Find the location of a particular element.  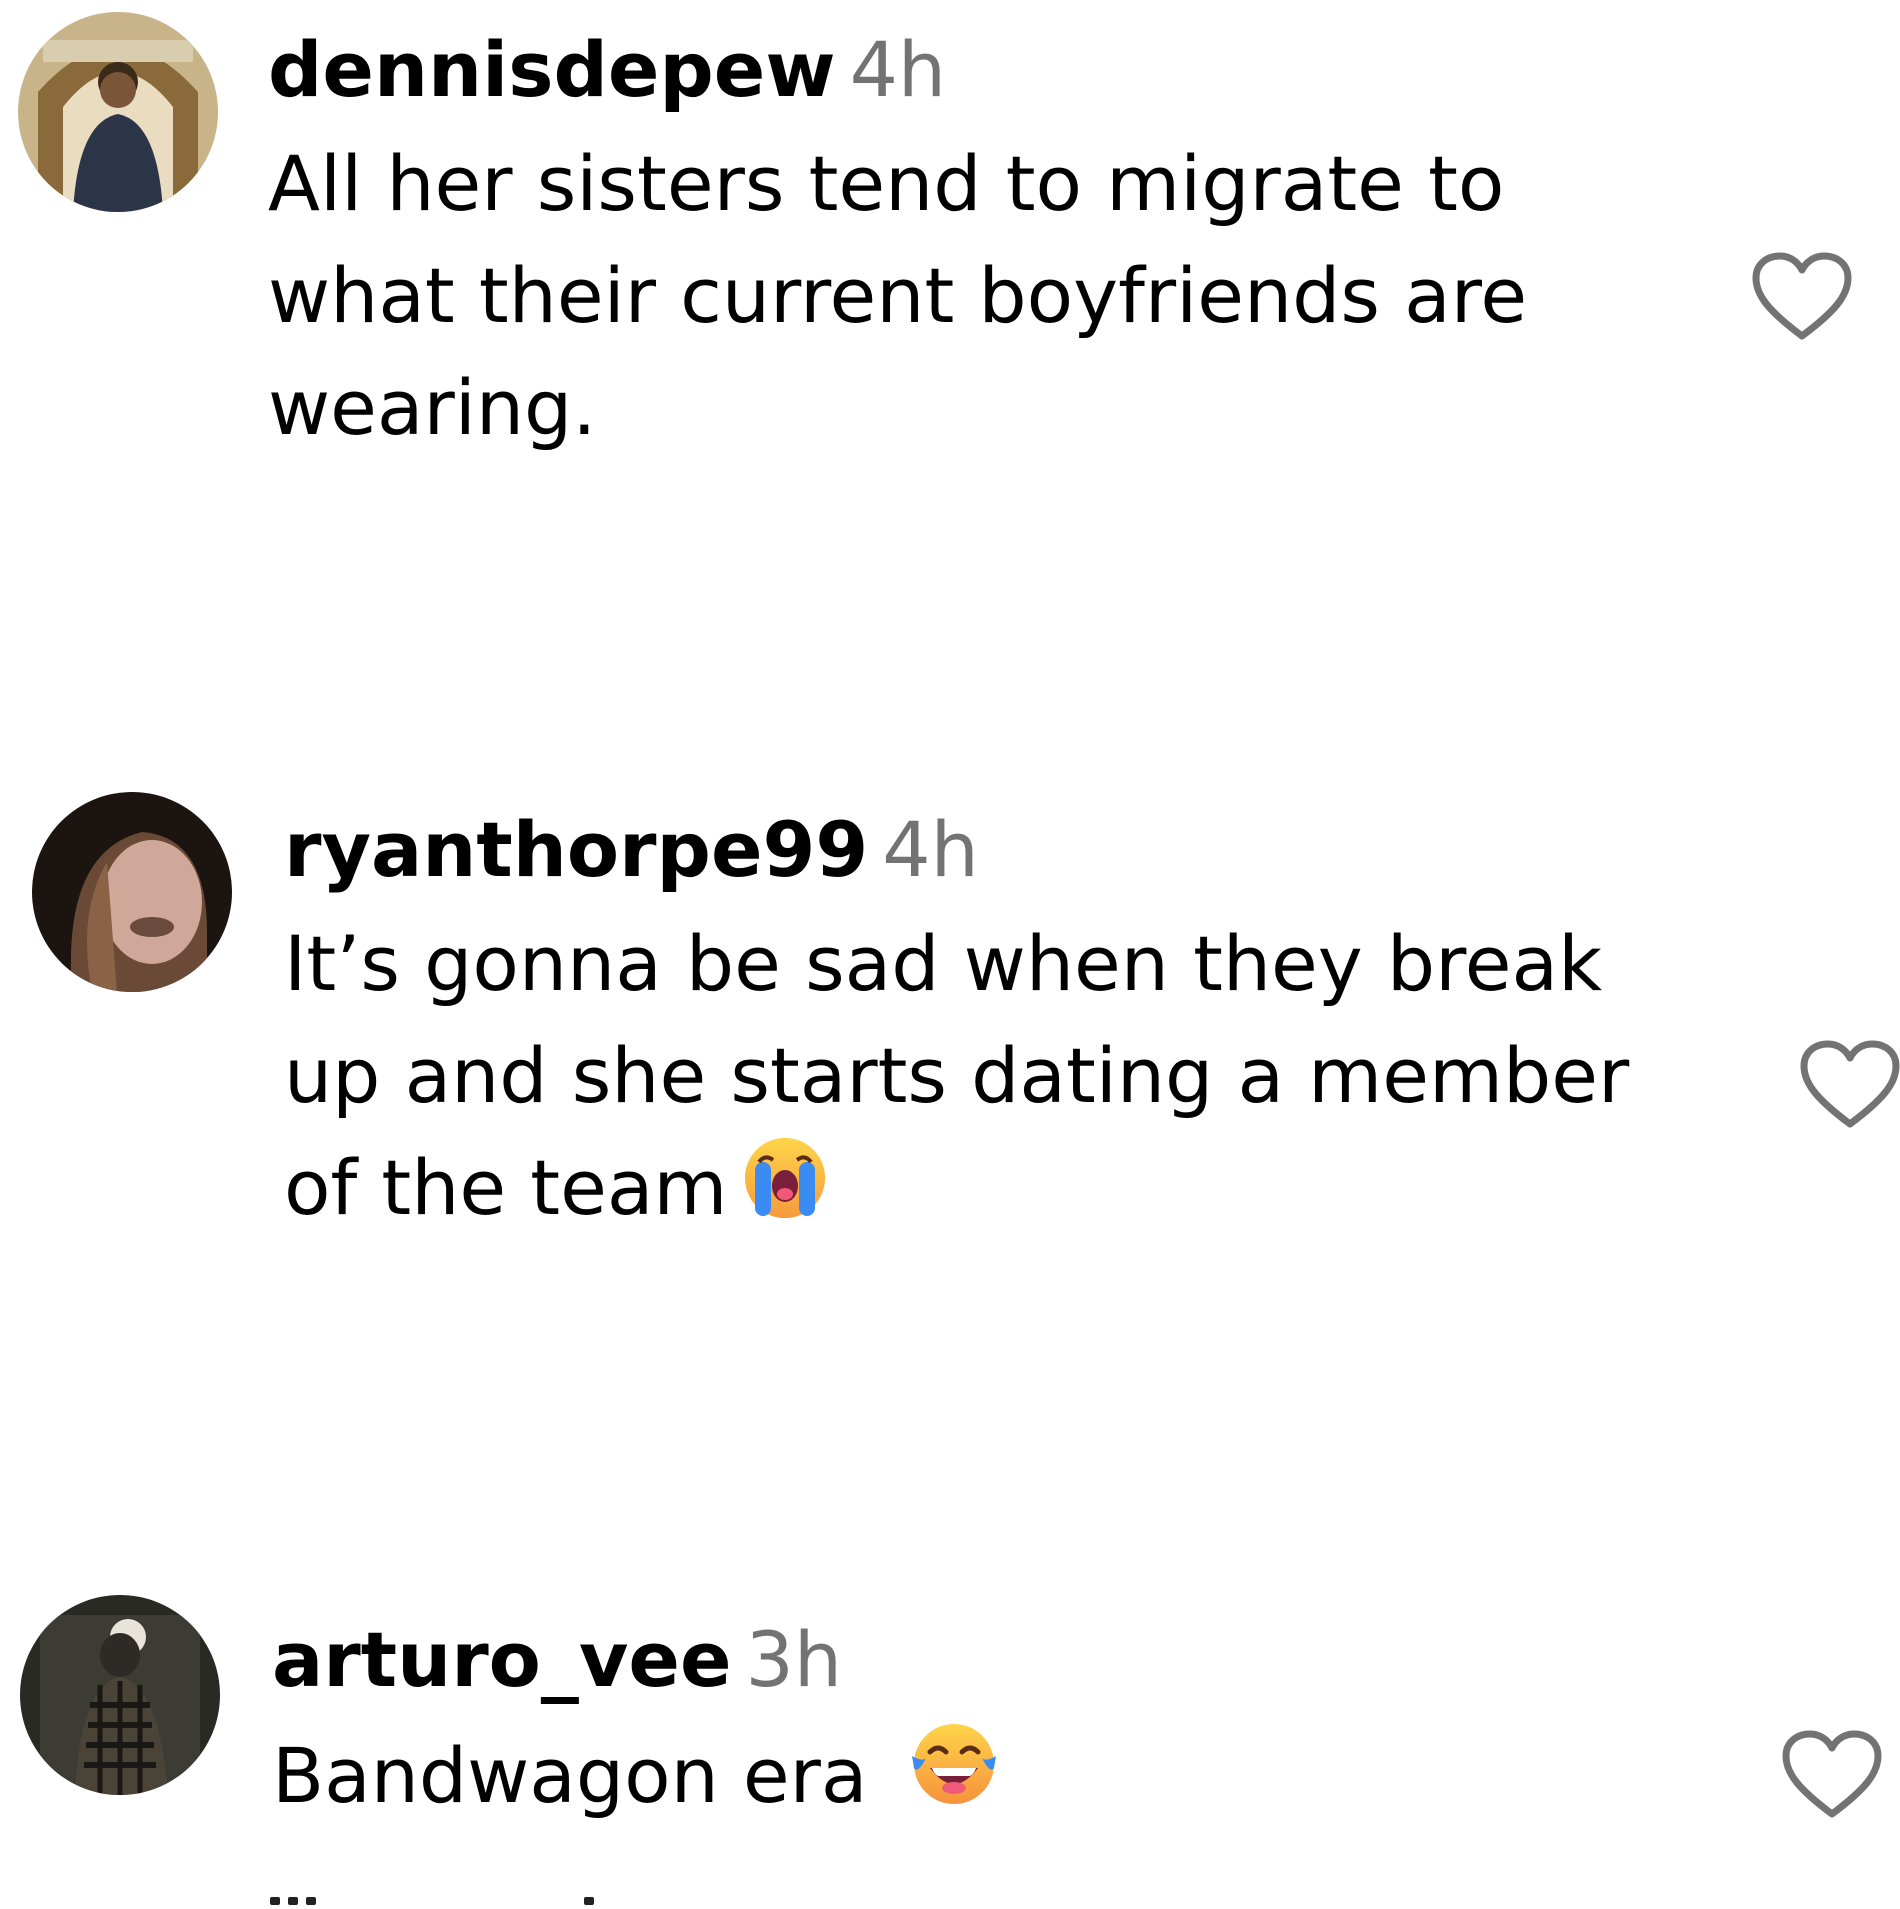

comment-body: arturo_vee 3h Bandwagon era is located at coordinates (636, 1725).